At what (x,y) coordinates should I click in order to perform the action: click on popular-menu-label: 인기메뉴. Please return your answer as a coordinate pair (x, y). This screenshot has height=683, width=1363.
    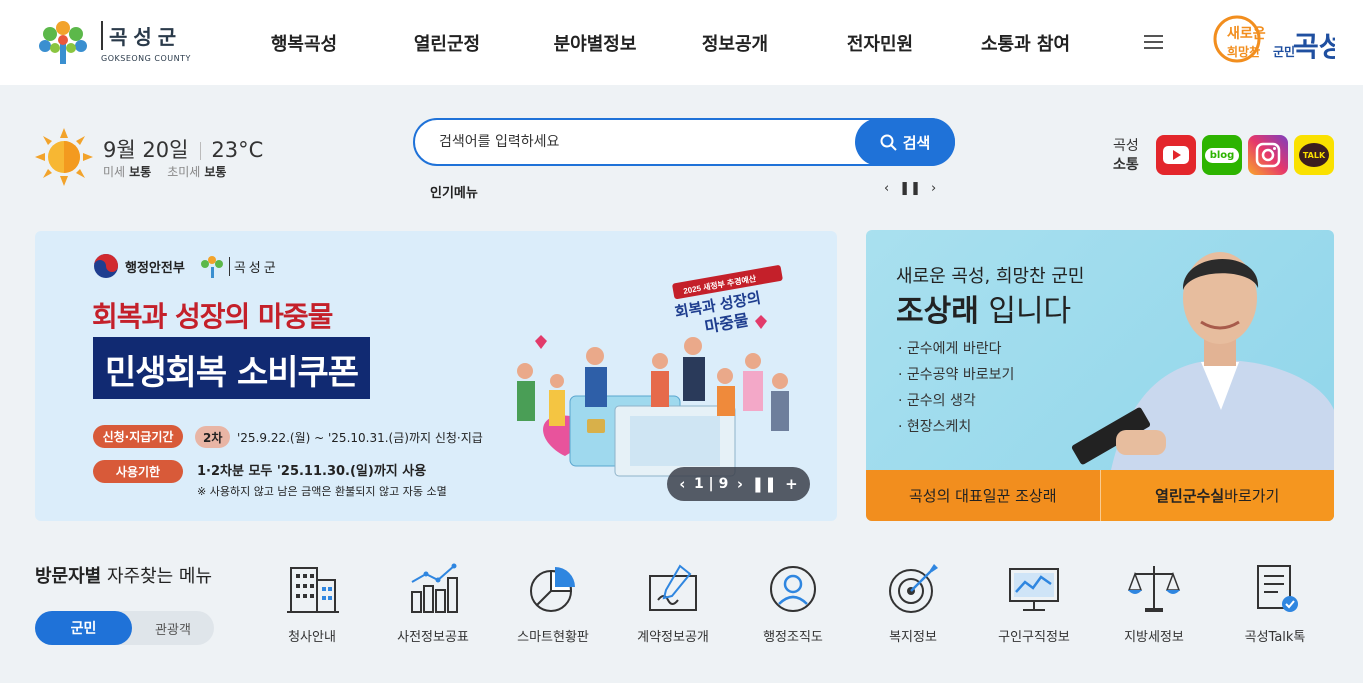
    Looking at the image, I should click on (454, 193).